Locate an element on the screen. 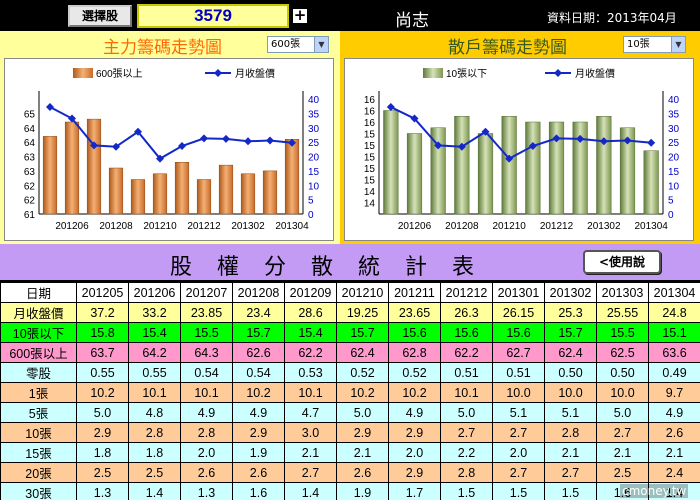  select-stock-button: 選擇股 is located at coordinates (100, 16).